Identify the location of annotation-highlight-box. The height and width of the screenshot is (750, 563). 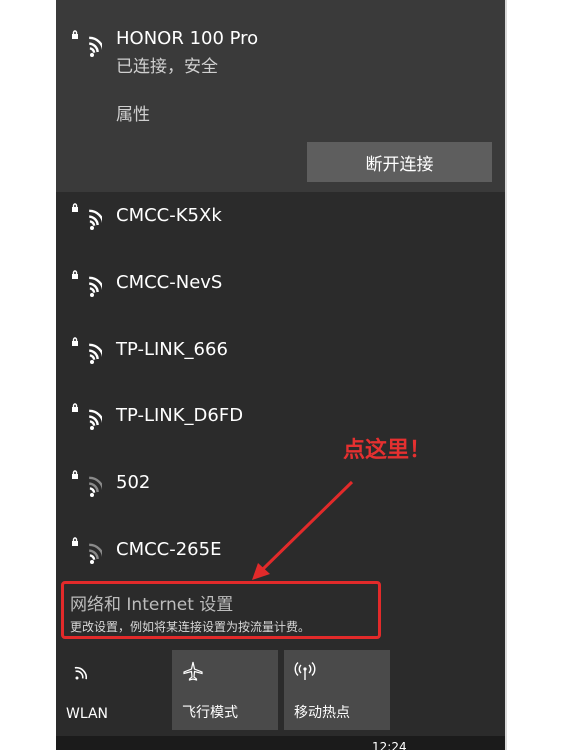
(221, 610).